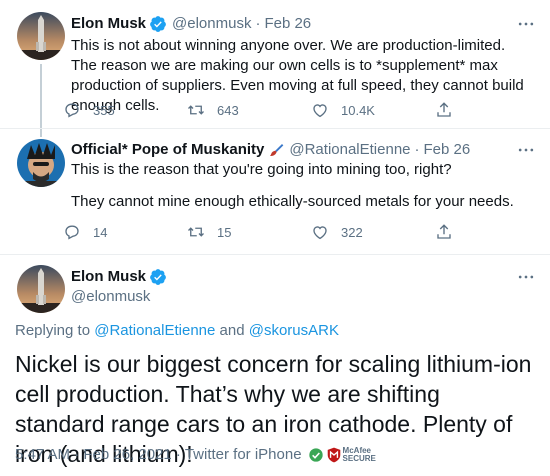 The height and width of the screenshot is (476, 550). I want to click on check-circle-icon, so click(315, 455).